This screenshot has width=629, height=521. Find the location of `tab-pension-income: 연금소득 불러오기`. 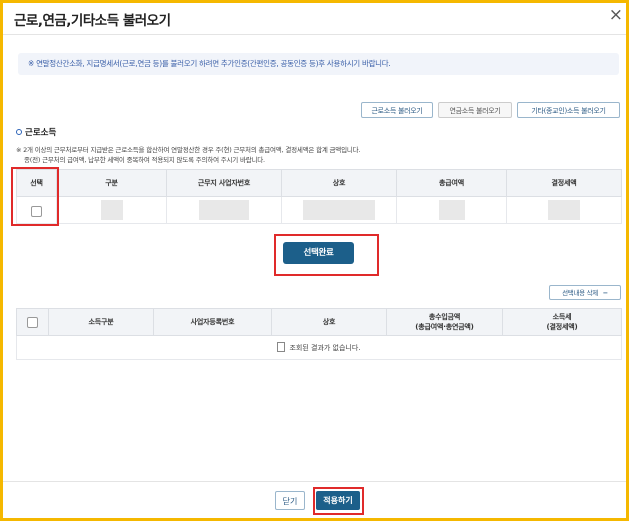

tab-pension-income: 연금소득 불러오기 is located at coordinates (475, 110).